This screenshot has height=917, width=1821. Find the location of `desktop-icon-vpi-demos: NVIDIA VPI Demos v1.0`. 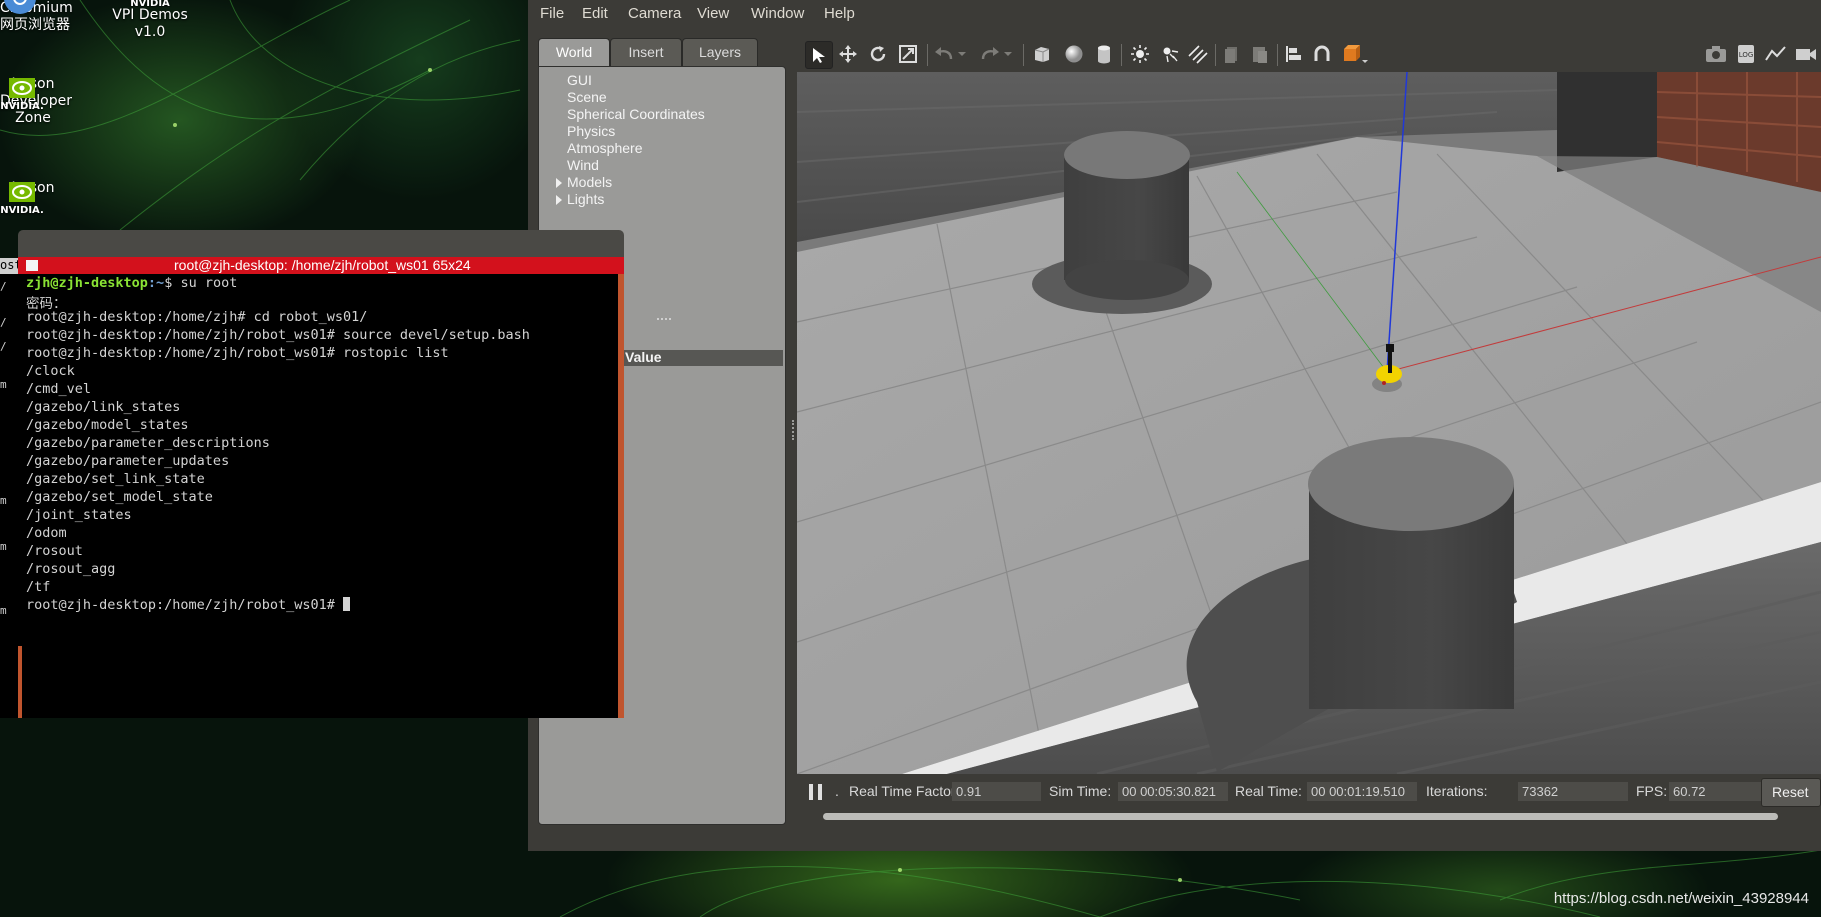

desktop-icon-vpi-demos: NVIDIA VPI Demos v1.0 is located at coordinates (150, 20).